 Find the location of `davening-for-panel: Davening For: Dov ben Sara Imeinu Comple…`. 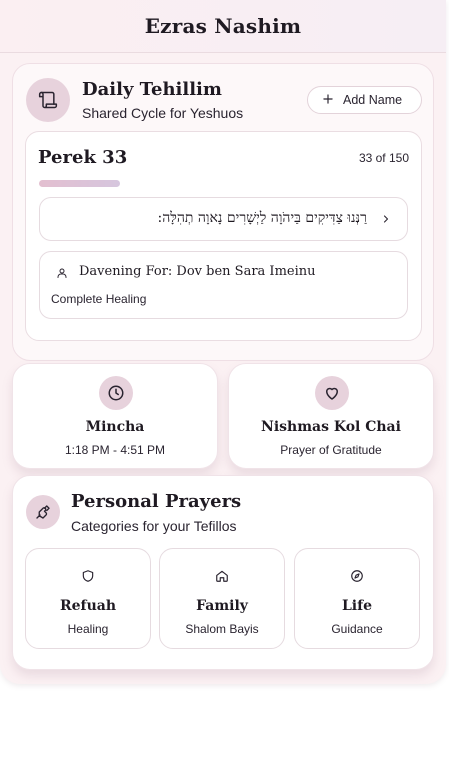

davening-for-panel: Davening For: Dov ben Sara Imeinu Comple… is located at coordinates (223, 285).